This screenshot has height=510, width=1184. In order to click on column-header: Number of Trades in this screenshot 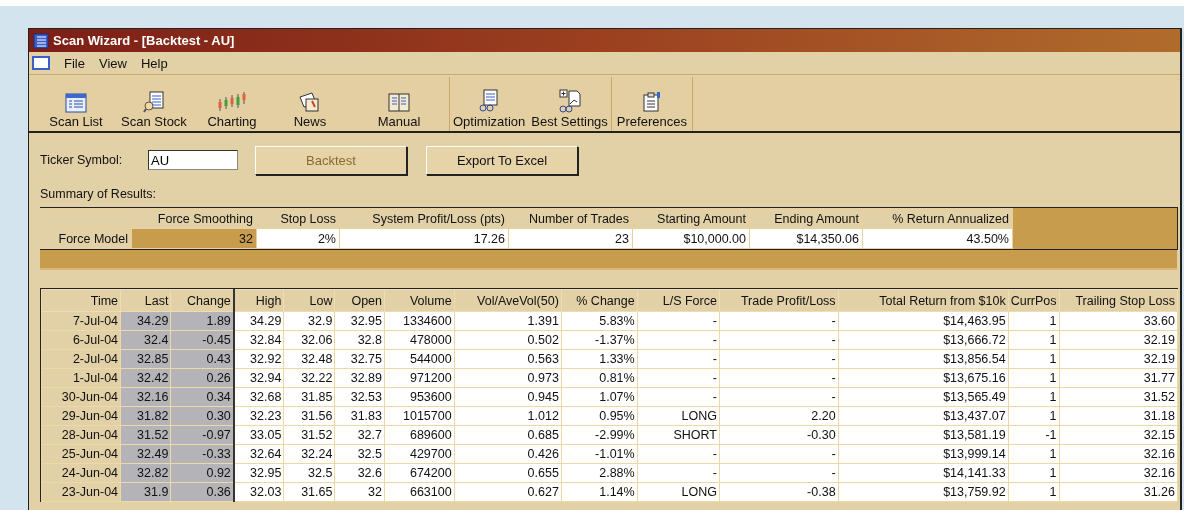, I will do `click(570, 218)`.